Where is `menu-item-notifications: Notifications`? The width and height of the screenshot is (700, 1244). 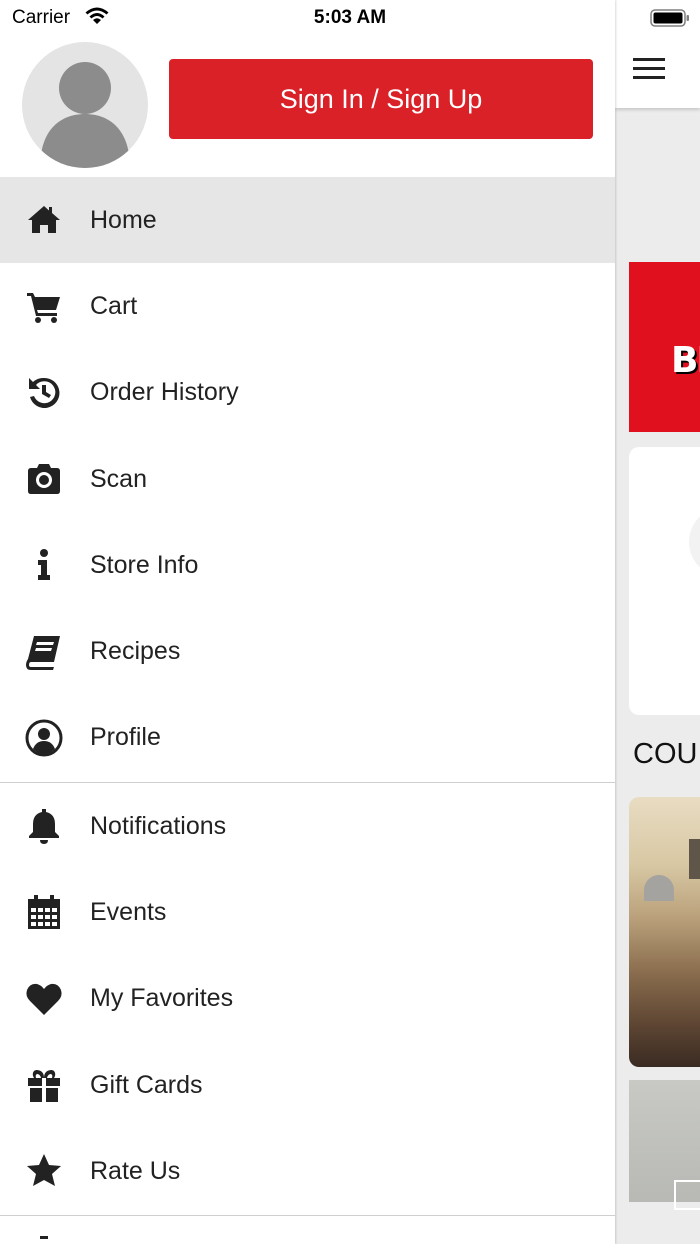
menu-item-notifications: Notifications is located at coordinates (307, 826).